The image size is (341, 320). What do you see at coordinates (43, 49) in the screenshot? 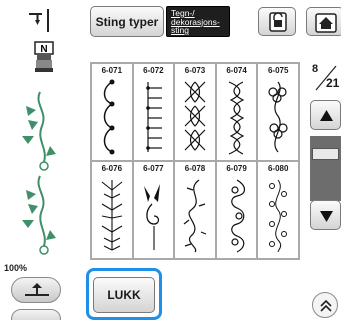
I see `svg-text: N` at bounding box center [43, 49].